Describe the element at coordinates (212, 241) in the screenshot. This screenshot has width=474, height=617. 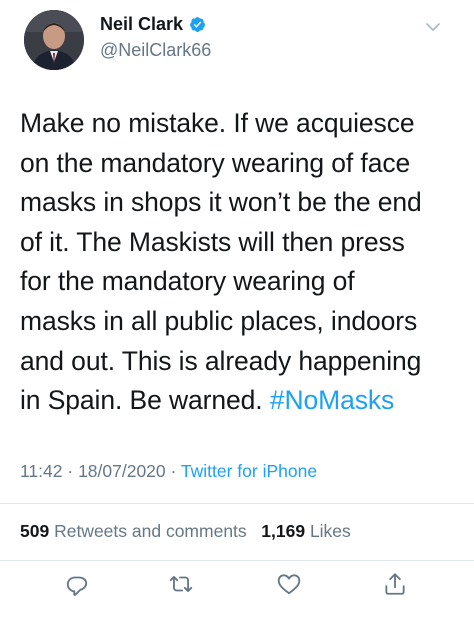
I see `tweet-line: of it. The Maskists will then press` at that location.